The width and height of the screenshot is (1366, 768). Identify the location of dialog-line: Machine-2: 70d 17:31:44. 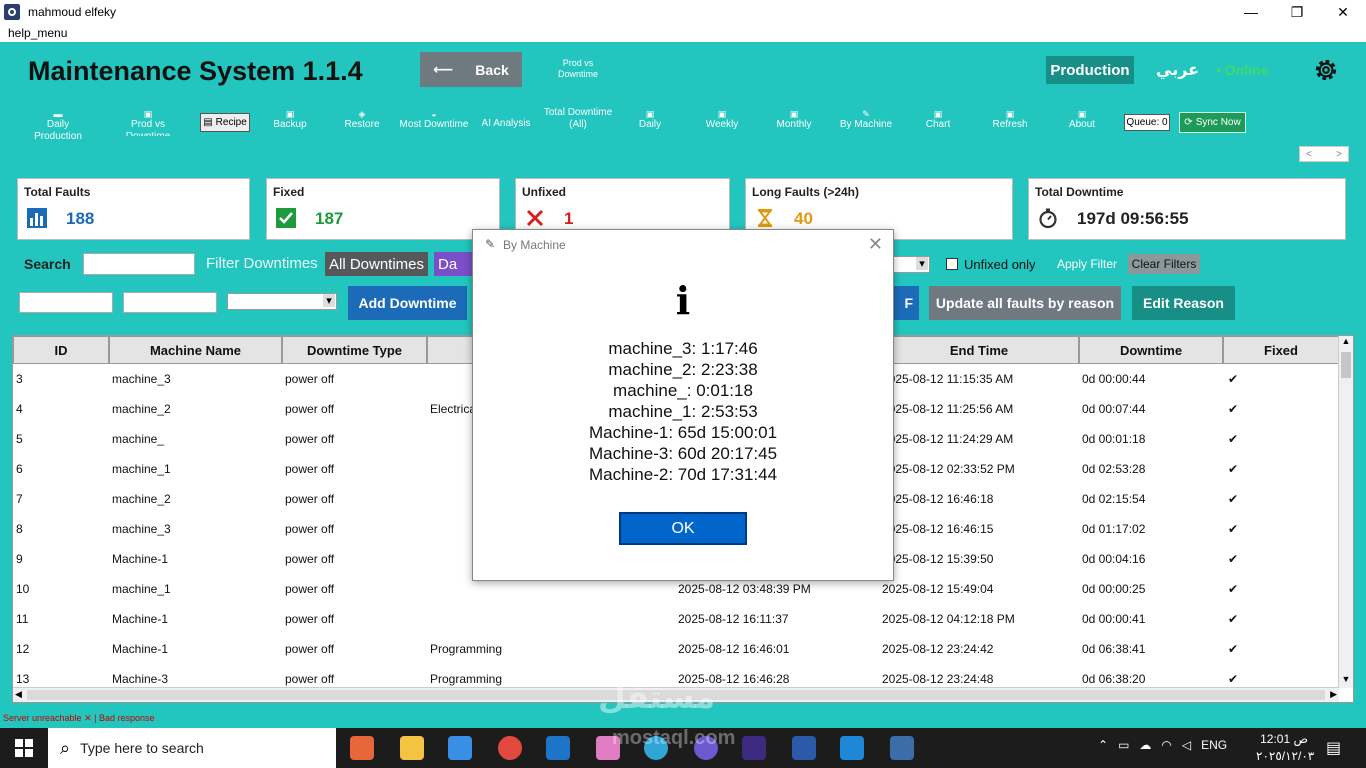
(683, 474).